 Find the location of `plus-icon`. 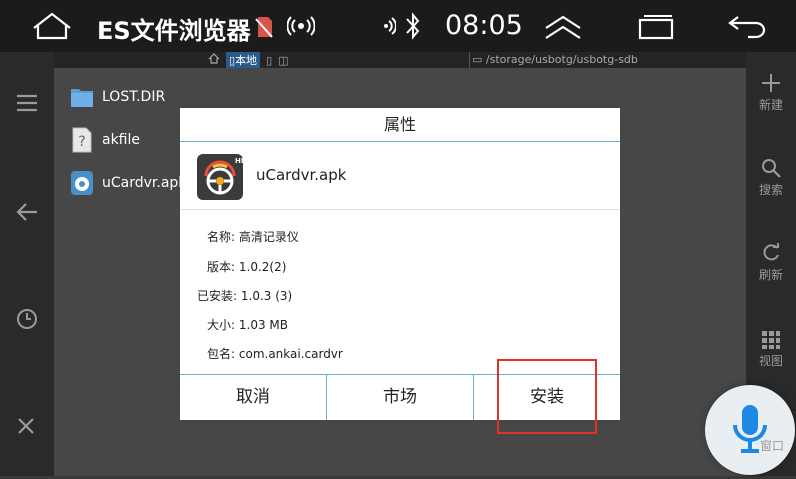

plus-icon is located at coordinates (771, 83).